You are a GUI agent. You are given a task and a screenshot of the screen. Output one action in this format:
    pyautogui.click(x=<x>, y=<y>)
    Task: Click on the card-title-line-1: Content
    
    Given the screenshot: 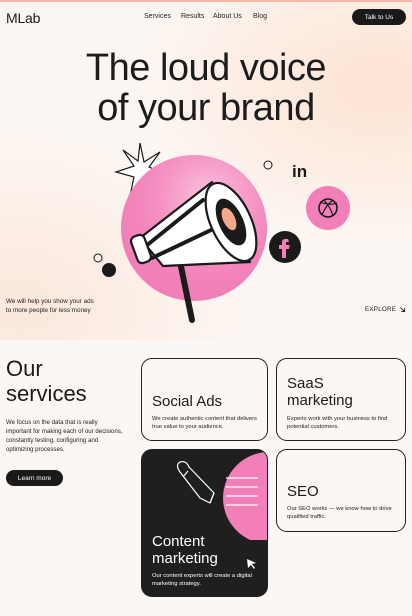 What is the action you would take?
    pyautogui.click(x=178, y=541)
    